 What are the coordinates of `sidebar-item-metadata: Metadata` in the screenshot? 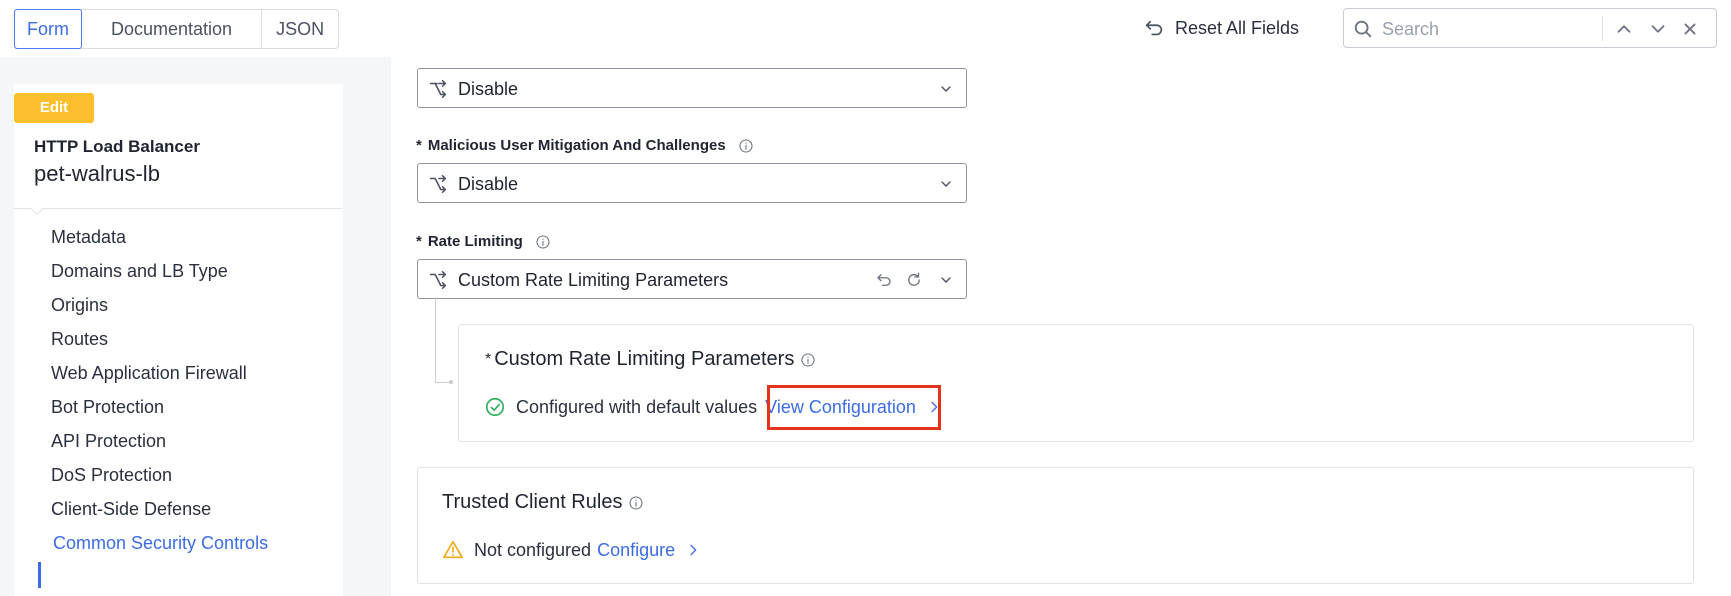 It's located at (88, 237).